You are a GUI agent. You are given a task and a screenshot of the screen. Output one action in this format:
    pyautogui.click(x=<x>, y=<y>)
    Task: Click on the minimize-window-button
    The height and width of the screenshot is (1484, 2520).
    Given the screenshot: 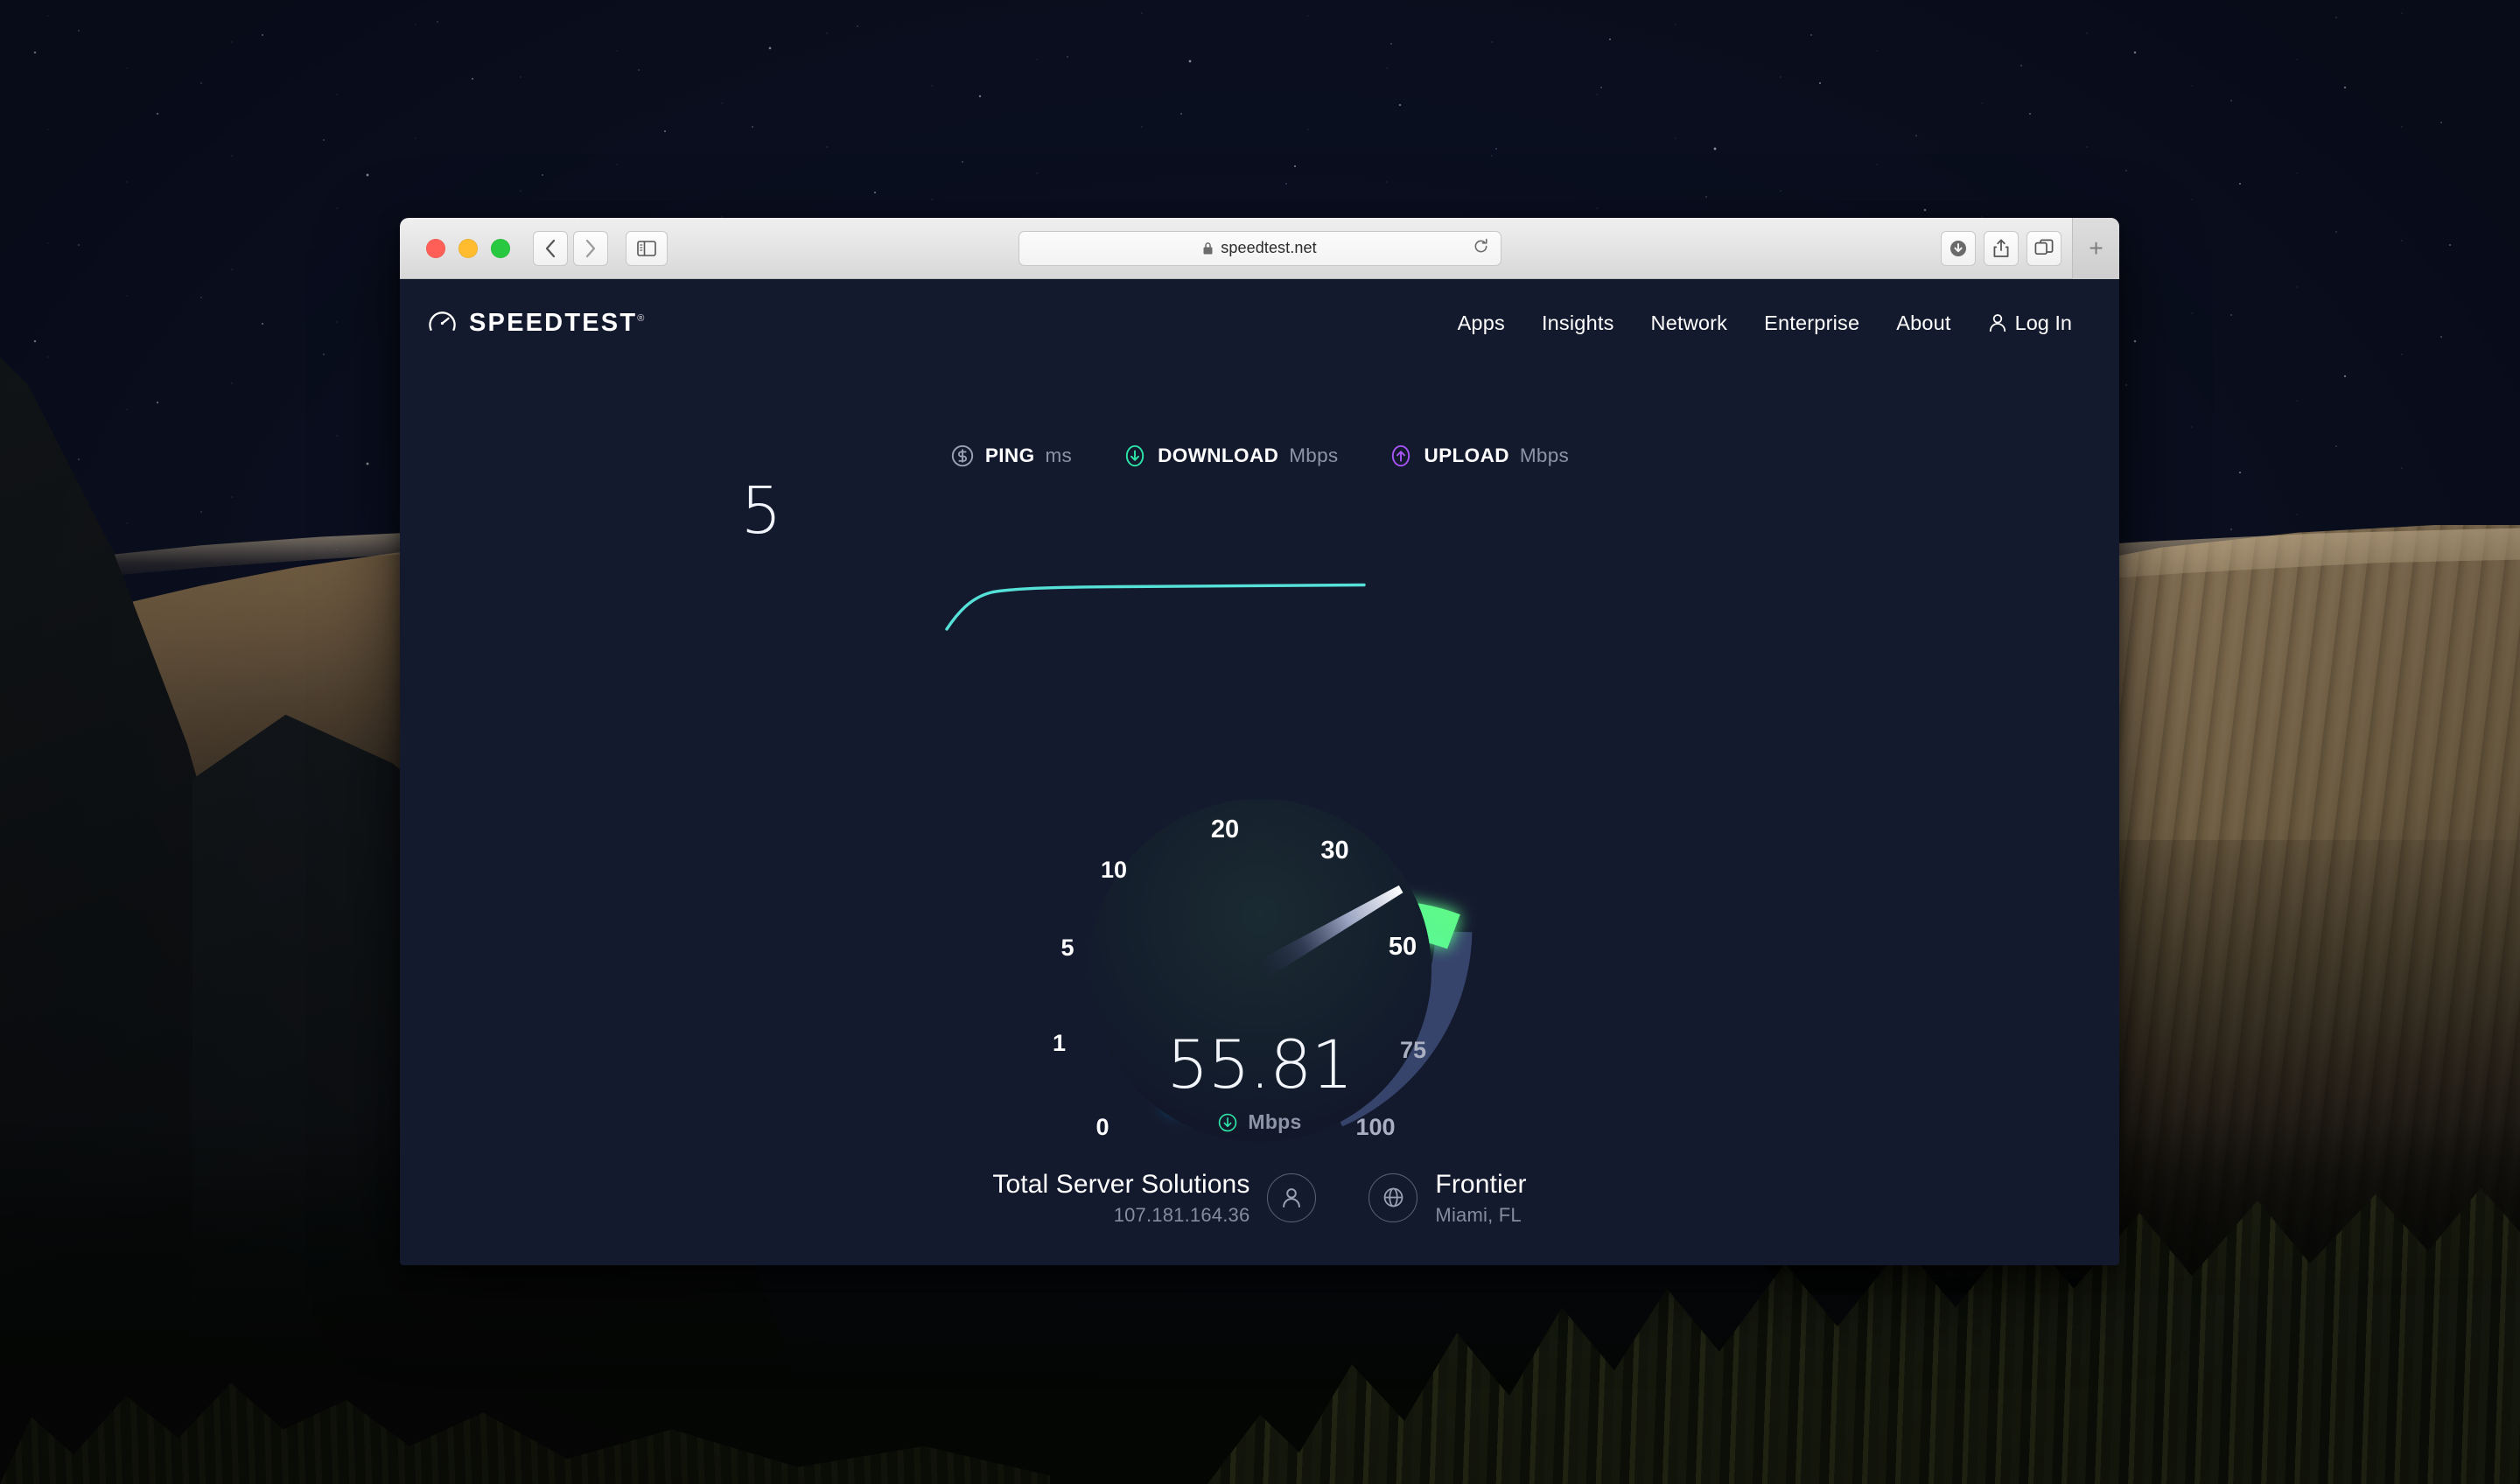 What is the action you would take?
    pyautogui.click(x=468, y=248)
    